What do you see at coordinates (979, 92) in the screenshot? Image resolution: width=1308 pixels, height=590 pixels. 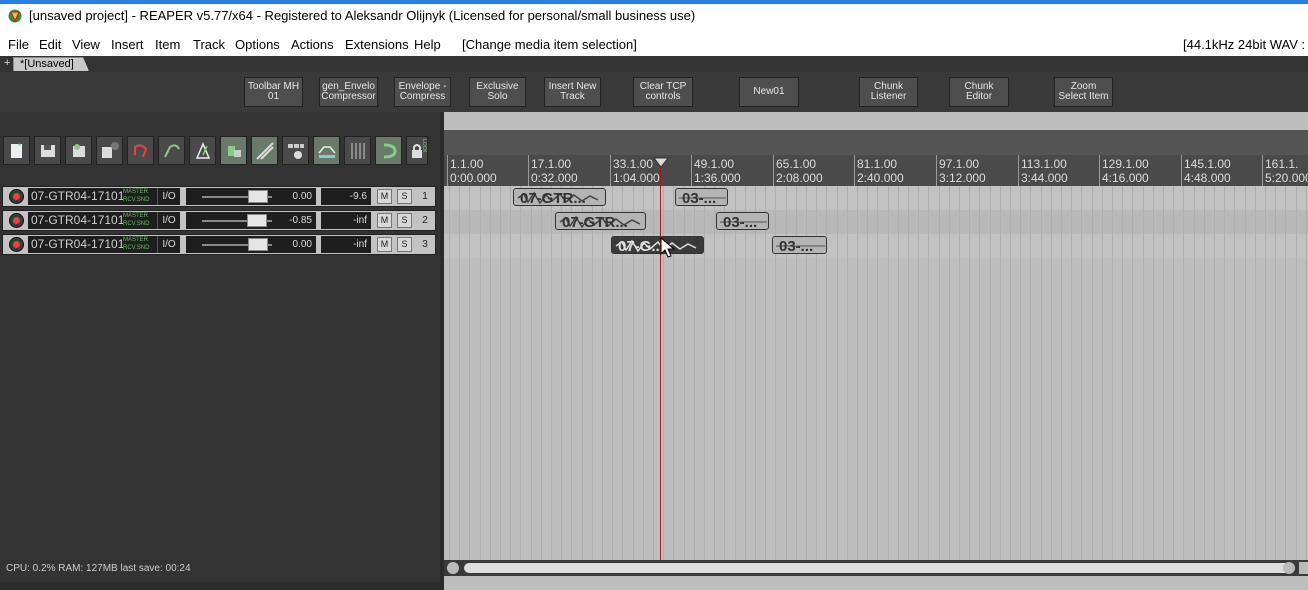 I see `chunk-editor-button: Chunk Editor` at bounding box center [979, 92].